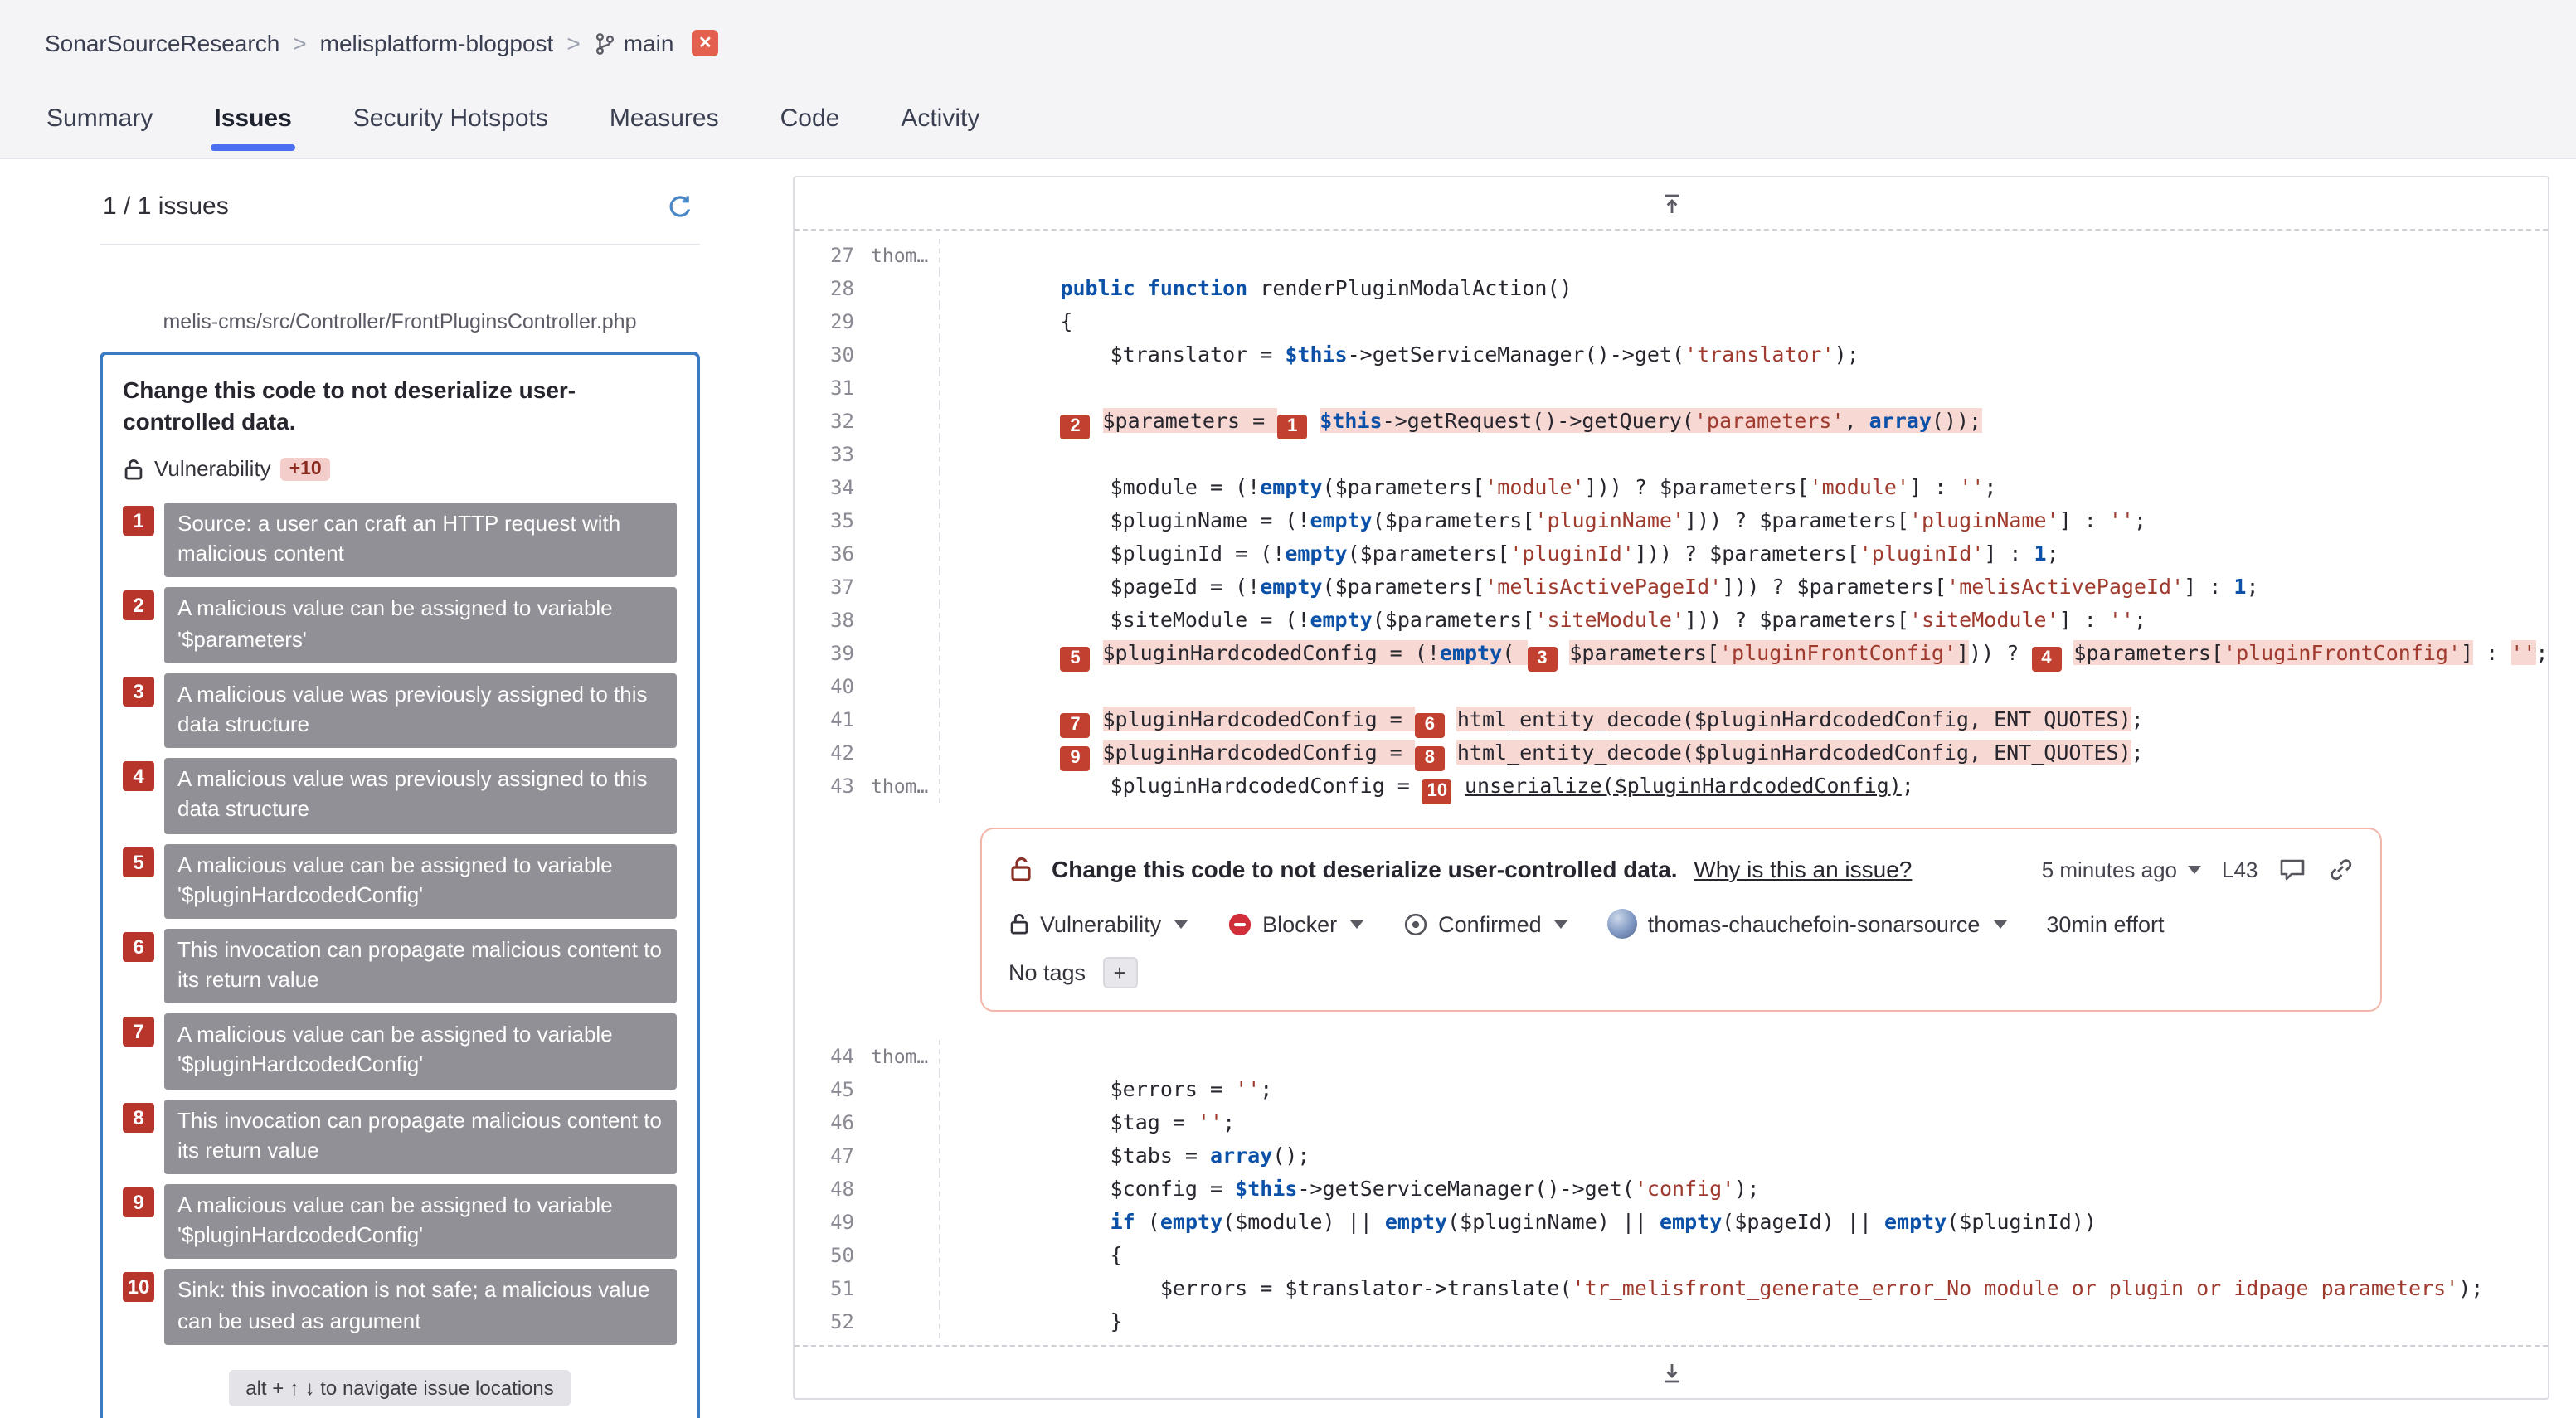  I want to click on code-text: {, so click(1017, 320).